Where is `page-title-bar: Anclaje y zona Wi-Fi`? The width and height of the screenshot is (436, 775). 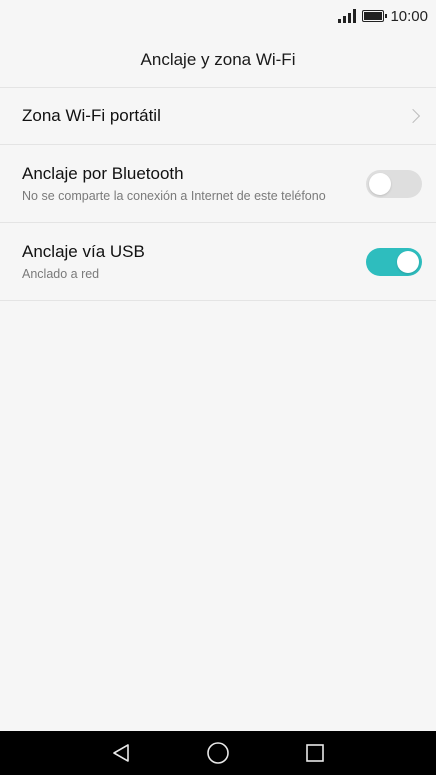 page-title-bar: Anclaje y zona Wi-Fi is located at coordinates (218, 60).